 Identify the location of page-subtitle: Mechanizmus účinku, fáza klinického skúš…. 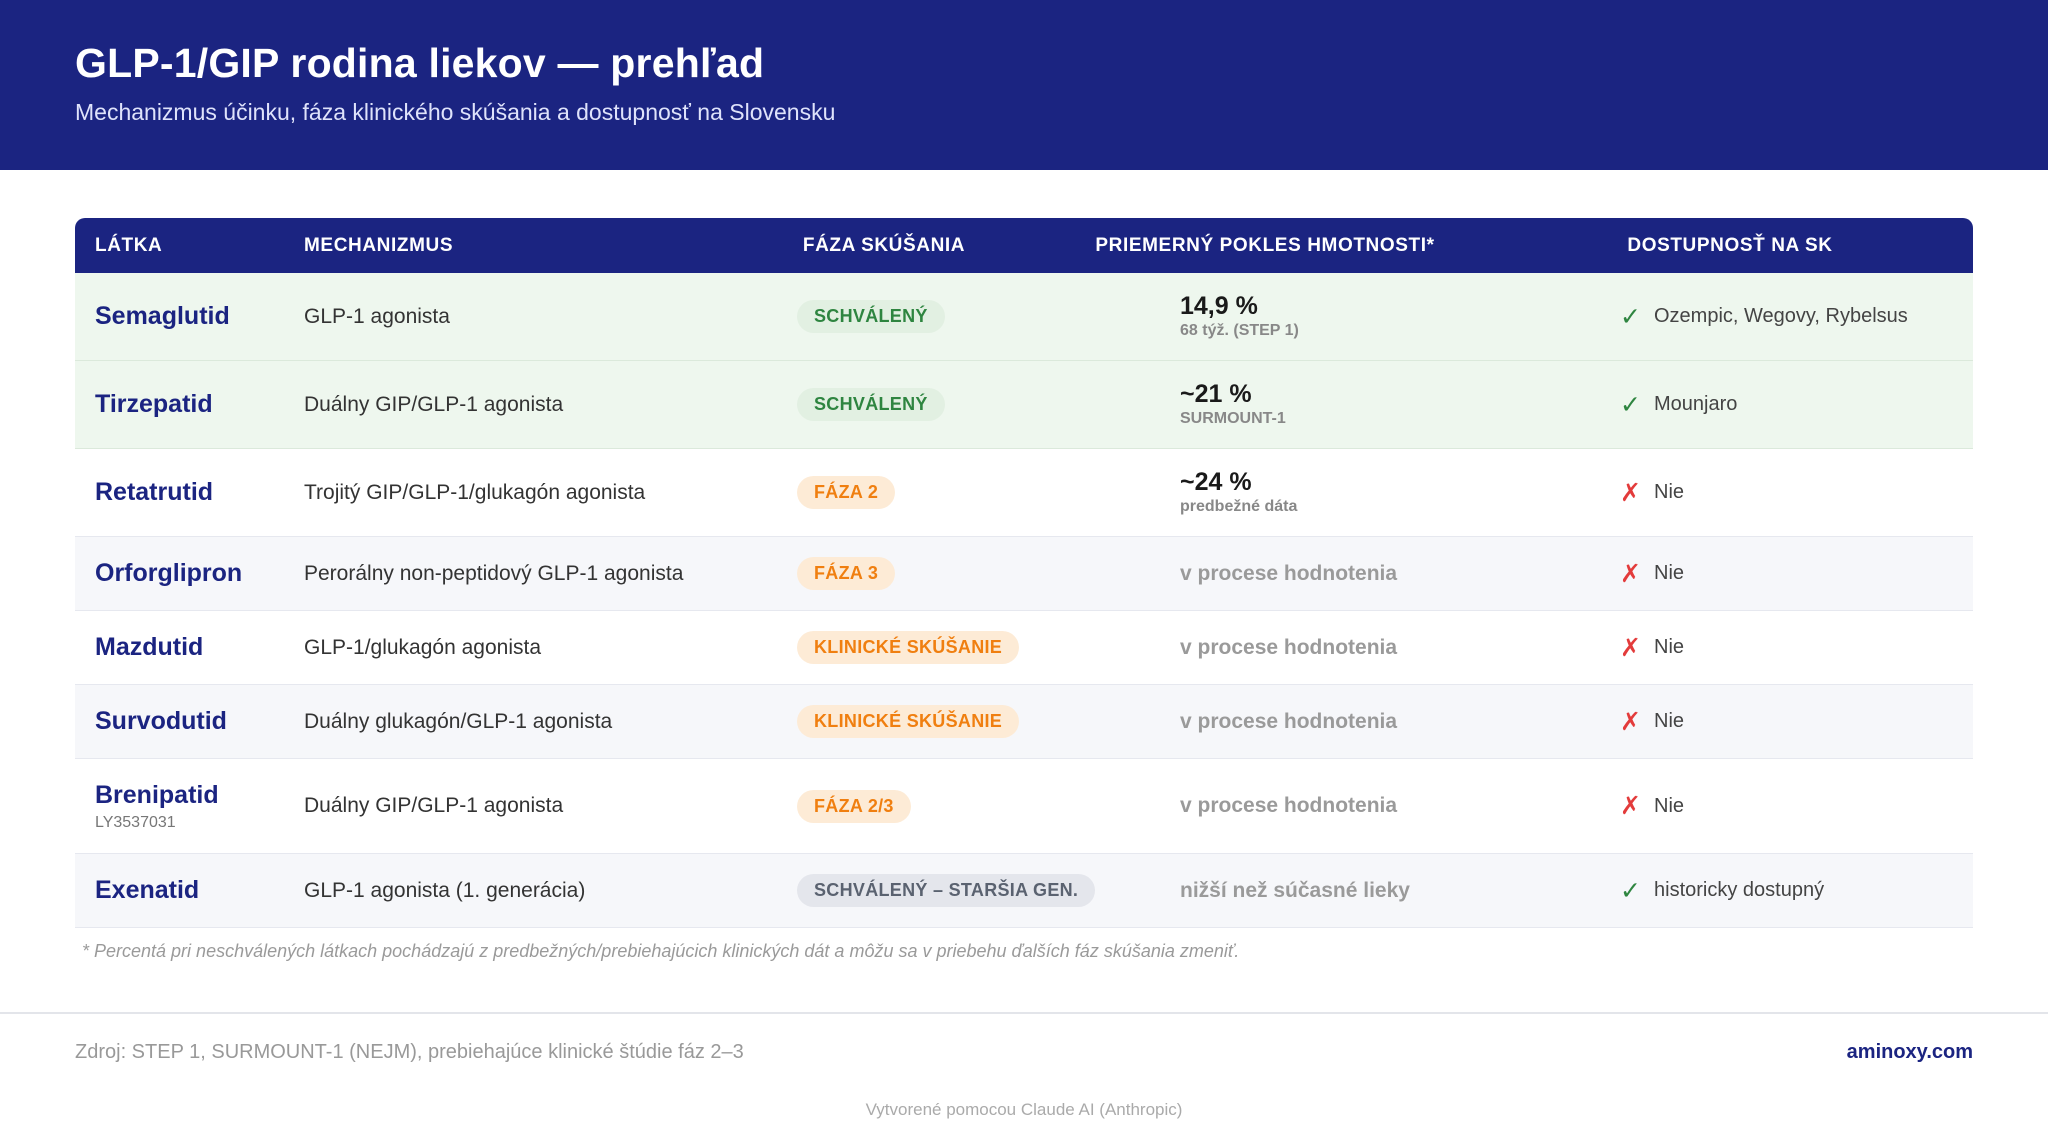
(455, 112).